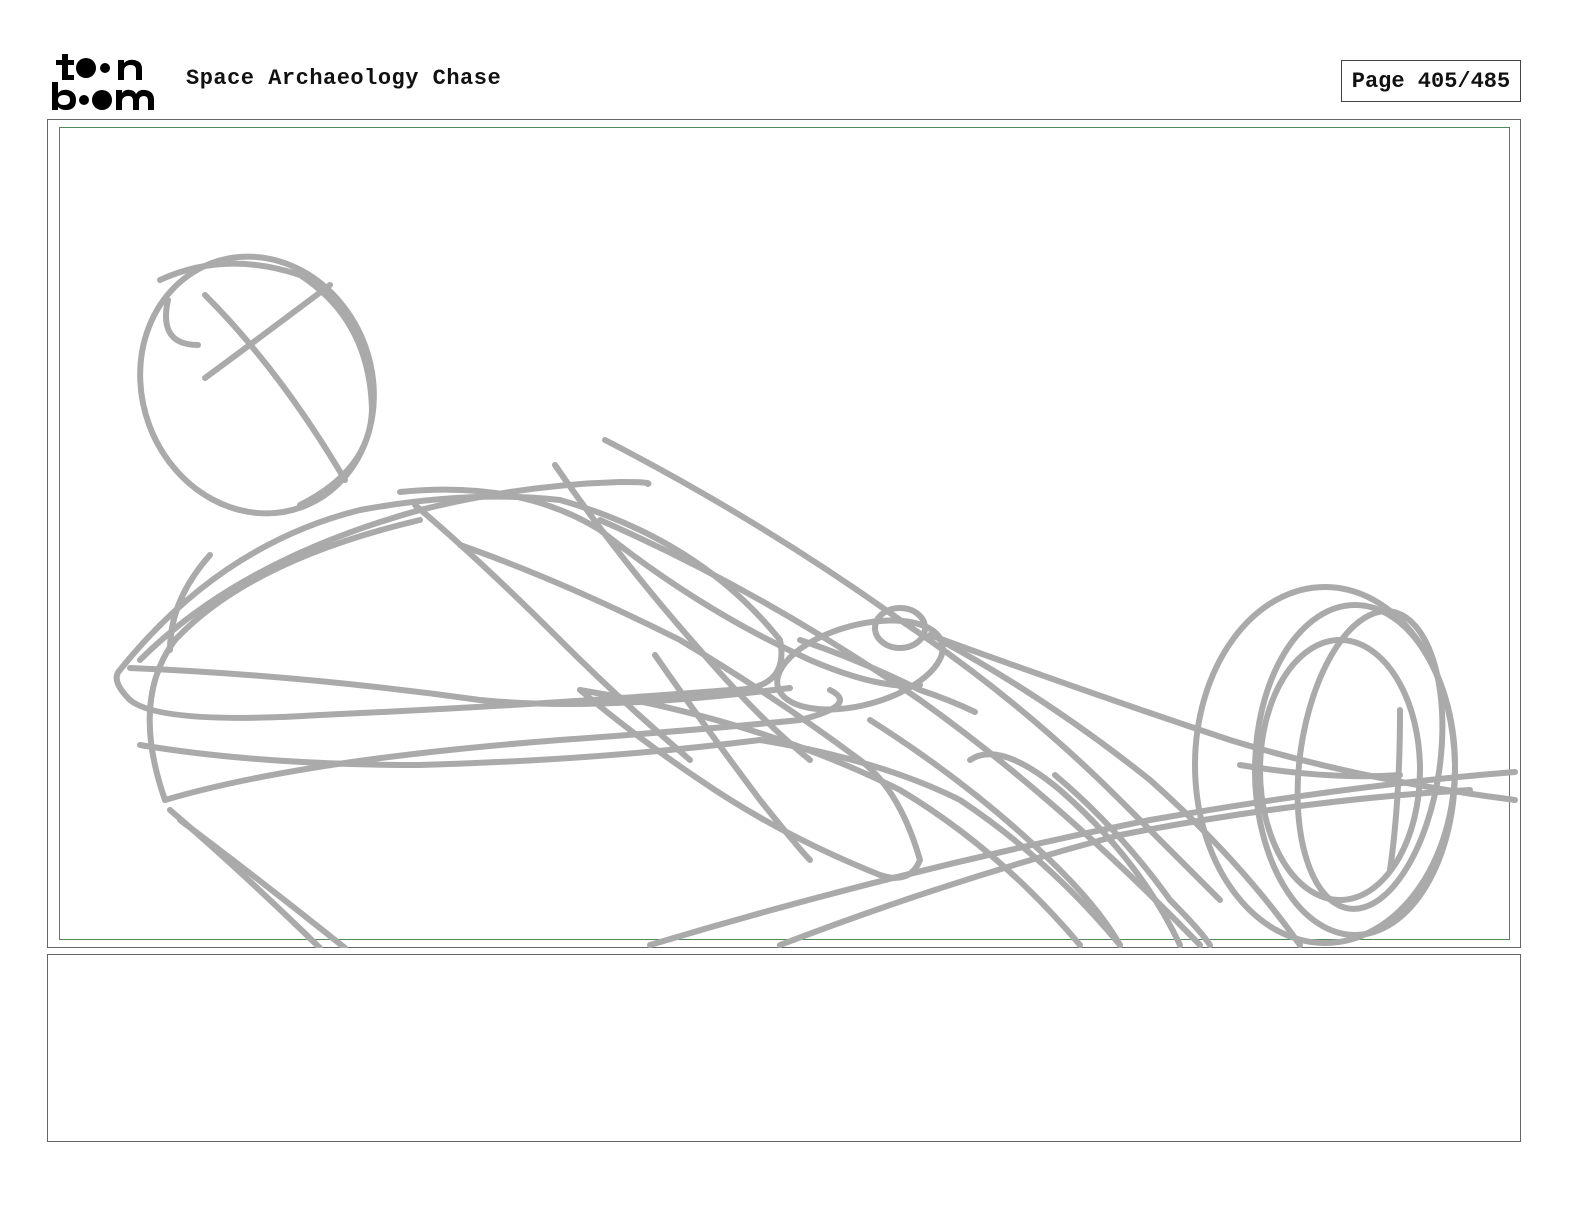 The height and width of the screenshot is (1224, 1584). I want to click on page-number-label: Page 405/485, so click(1431, 81).